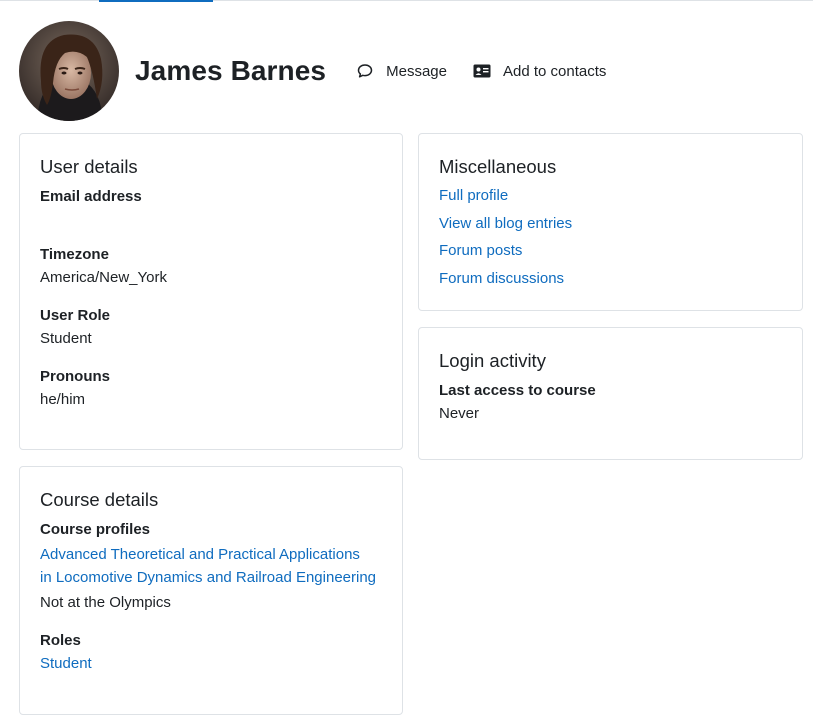  What do you see at coordinates (60, 640) in the screenshot?
I see `roles-label: Roles` at bounding box center [60, 640].